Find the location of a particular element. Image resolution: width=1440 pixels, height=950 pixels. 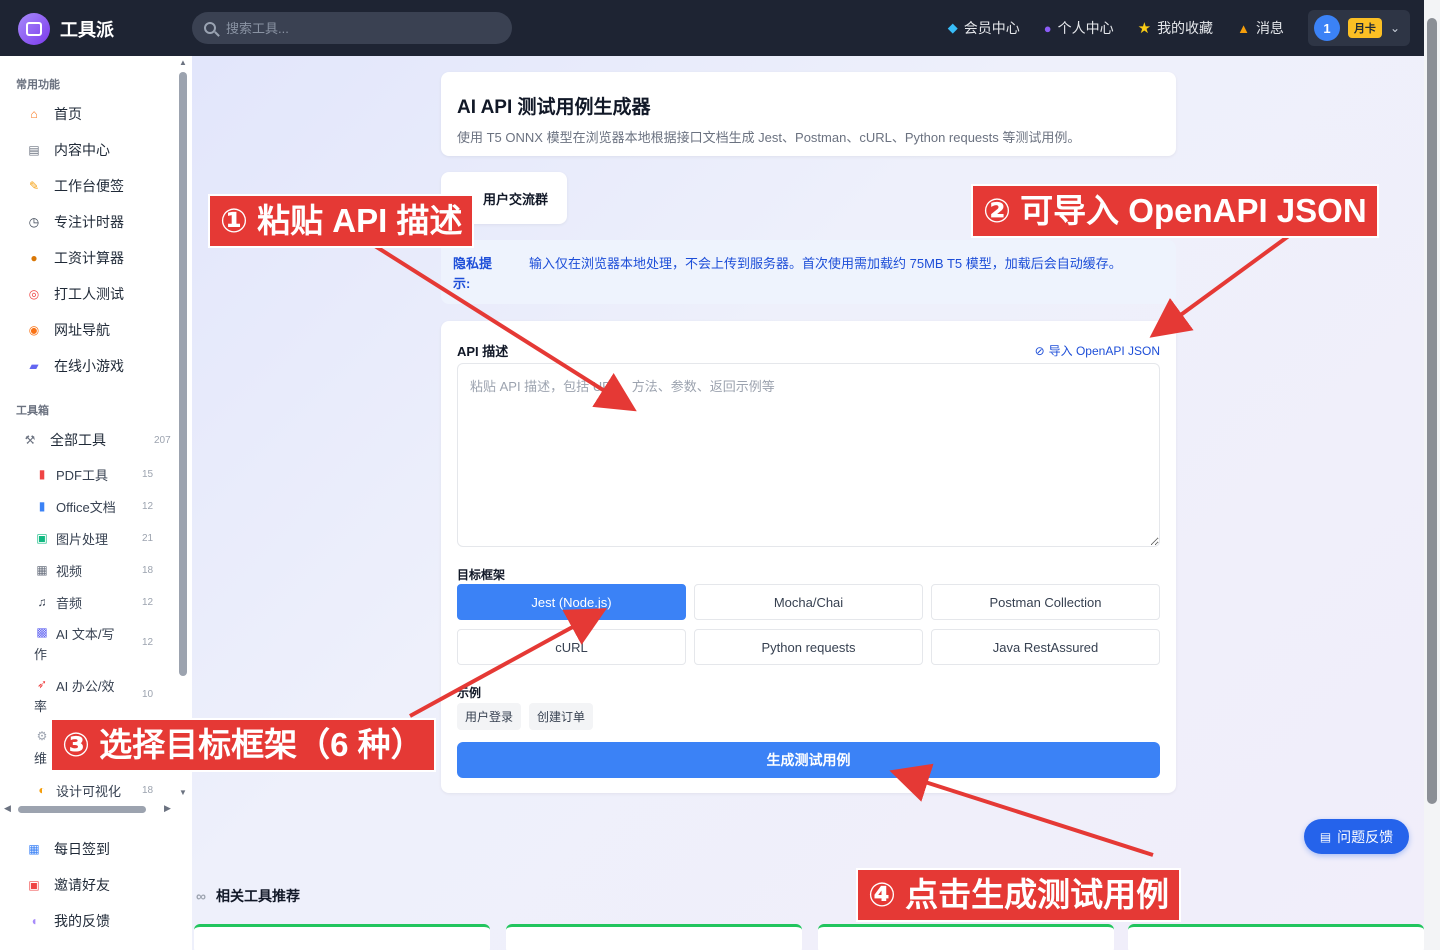

annotation-step2: ② 可导入 OpenAPI JSON is located at coordinates (1175, 211).